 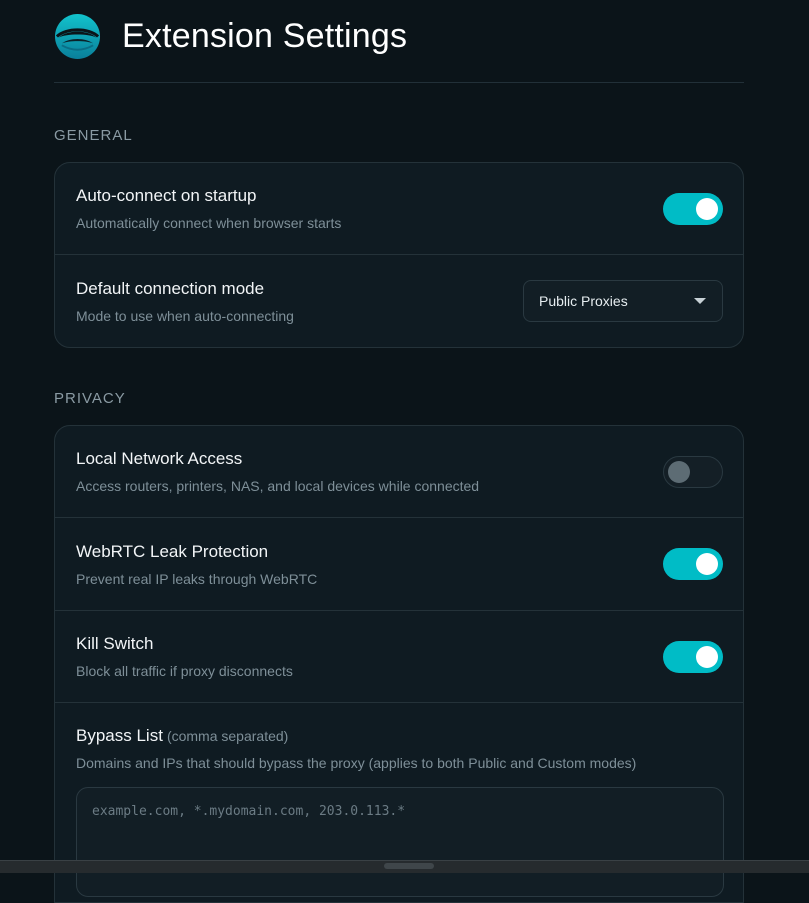 I want to click on connection-mode-select: Public Proxies, so click(x=623, y=301).